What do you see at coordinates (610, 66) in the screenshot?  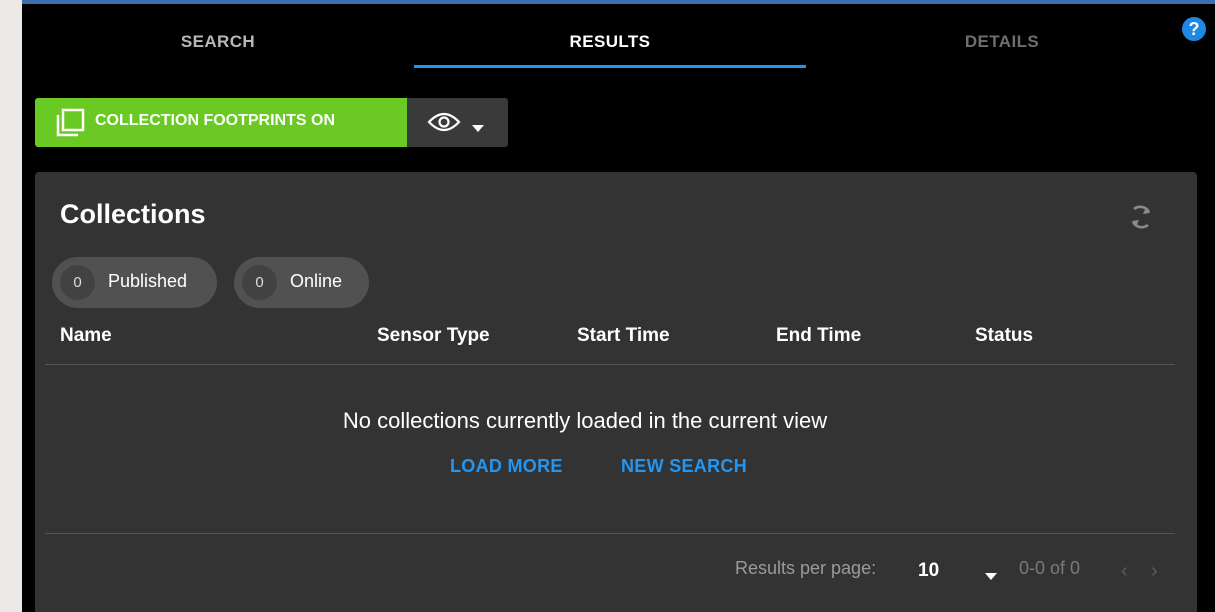 I see `active-tab-indicator` at bounding box center [610, 66].